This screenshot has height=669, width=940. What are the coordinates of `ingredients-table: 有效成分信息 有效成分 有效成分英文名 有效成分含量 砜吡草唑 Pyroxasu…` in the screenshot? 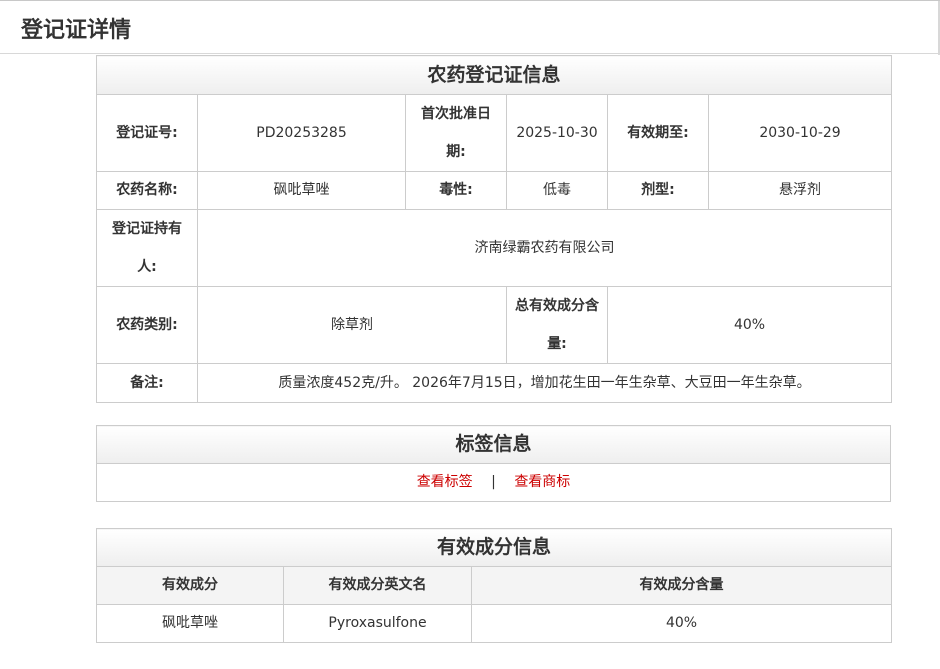 It's located at (494, 585).